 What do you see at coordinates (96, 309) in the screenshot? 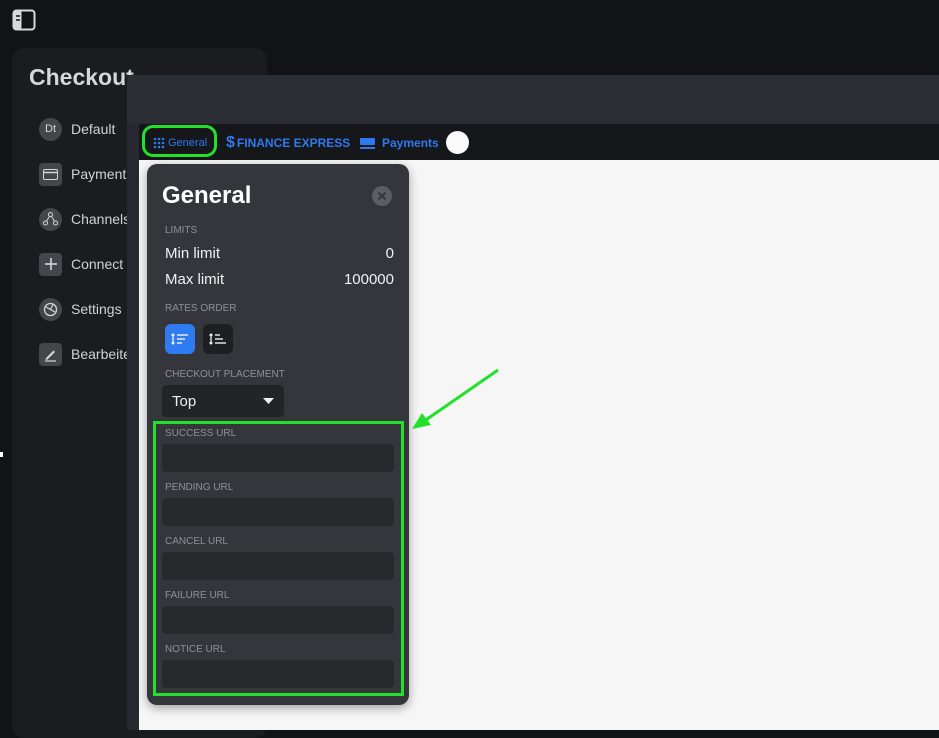
I see `sidebar-item-label: Settings` at bounding box center [96, 309].